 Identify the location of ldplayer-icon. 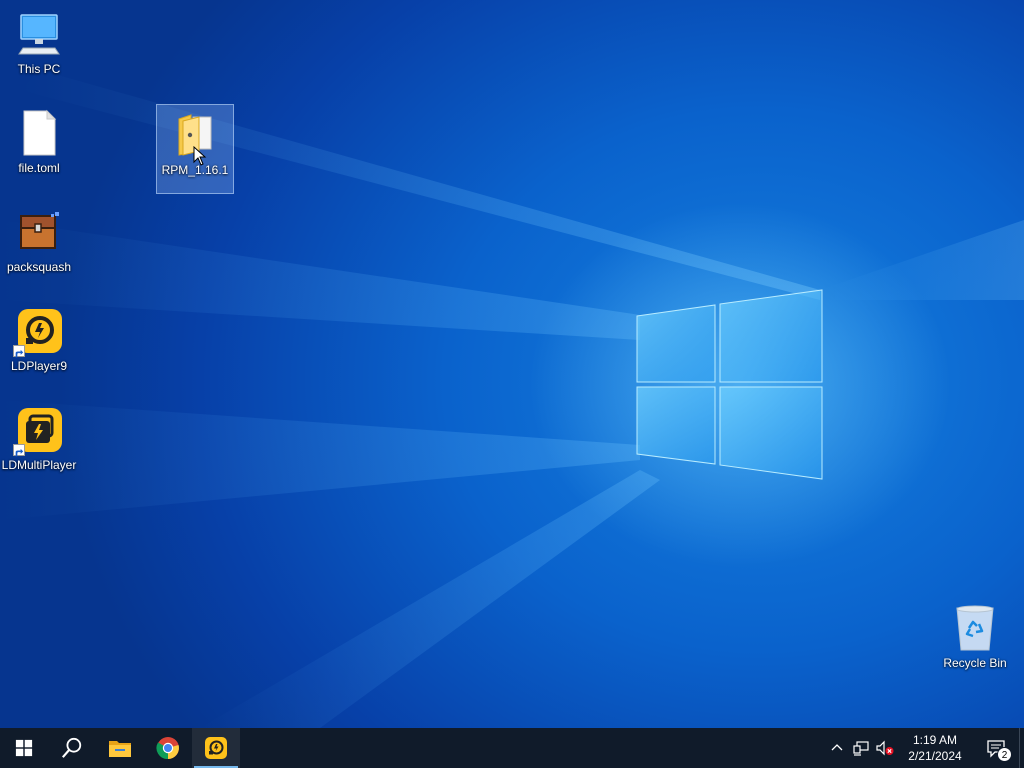
(38, 332).